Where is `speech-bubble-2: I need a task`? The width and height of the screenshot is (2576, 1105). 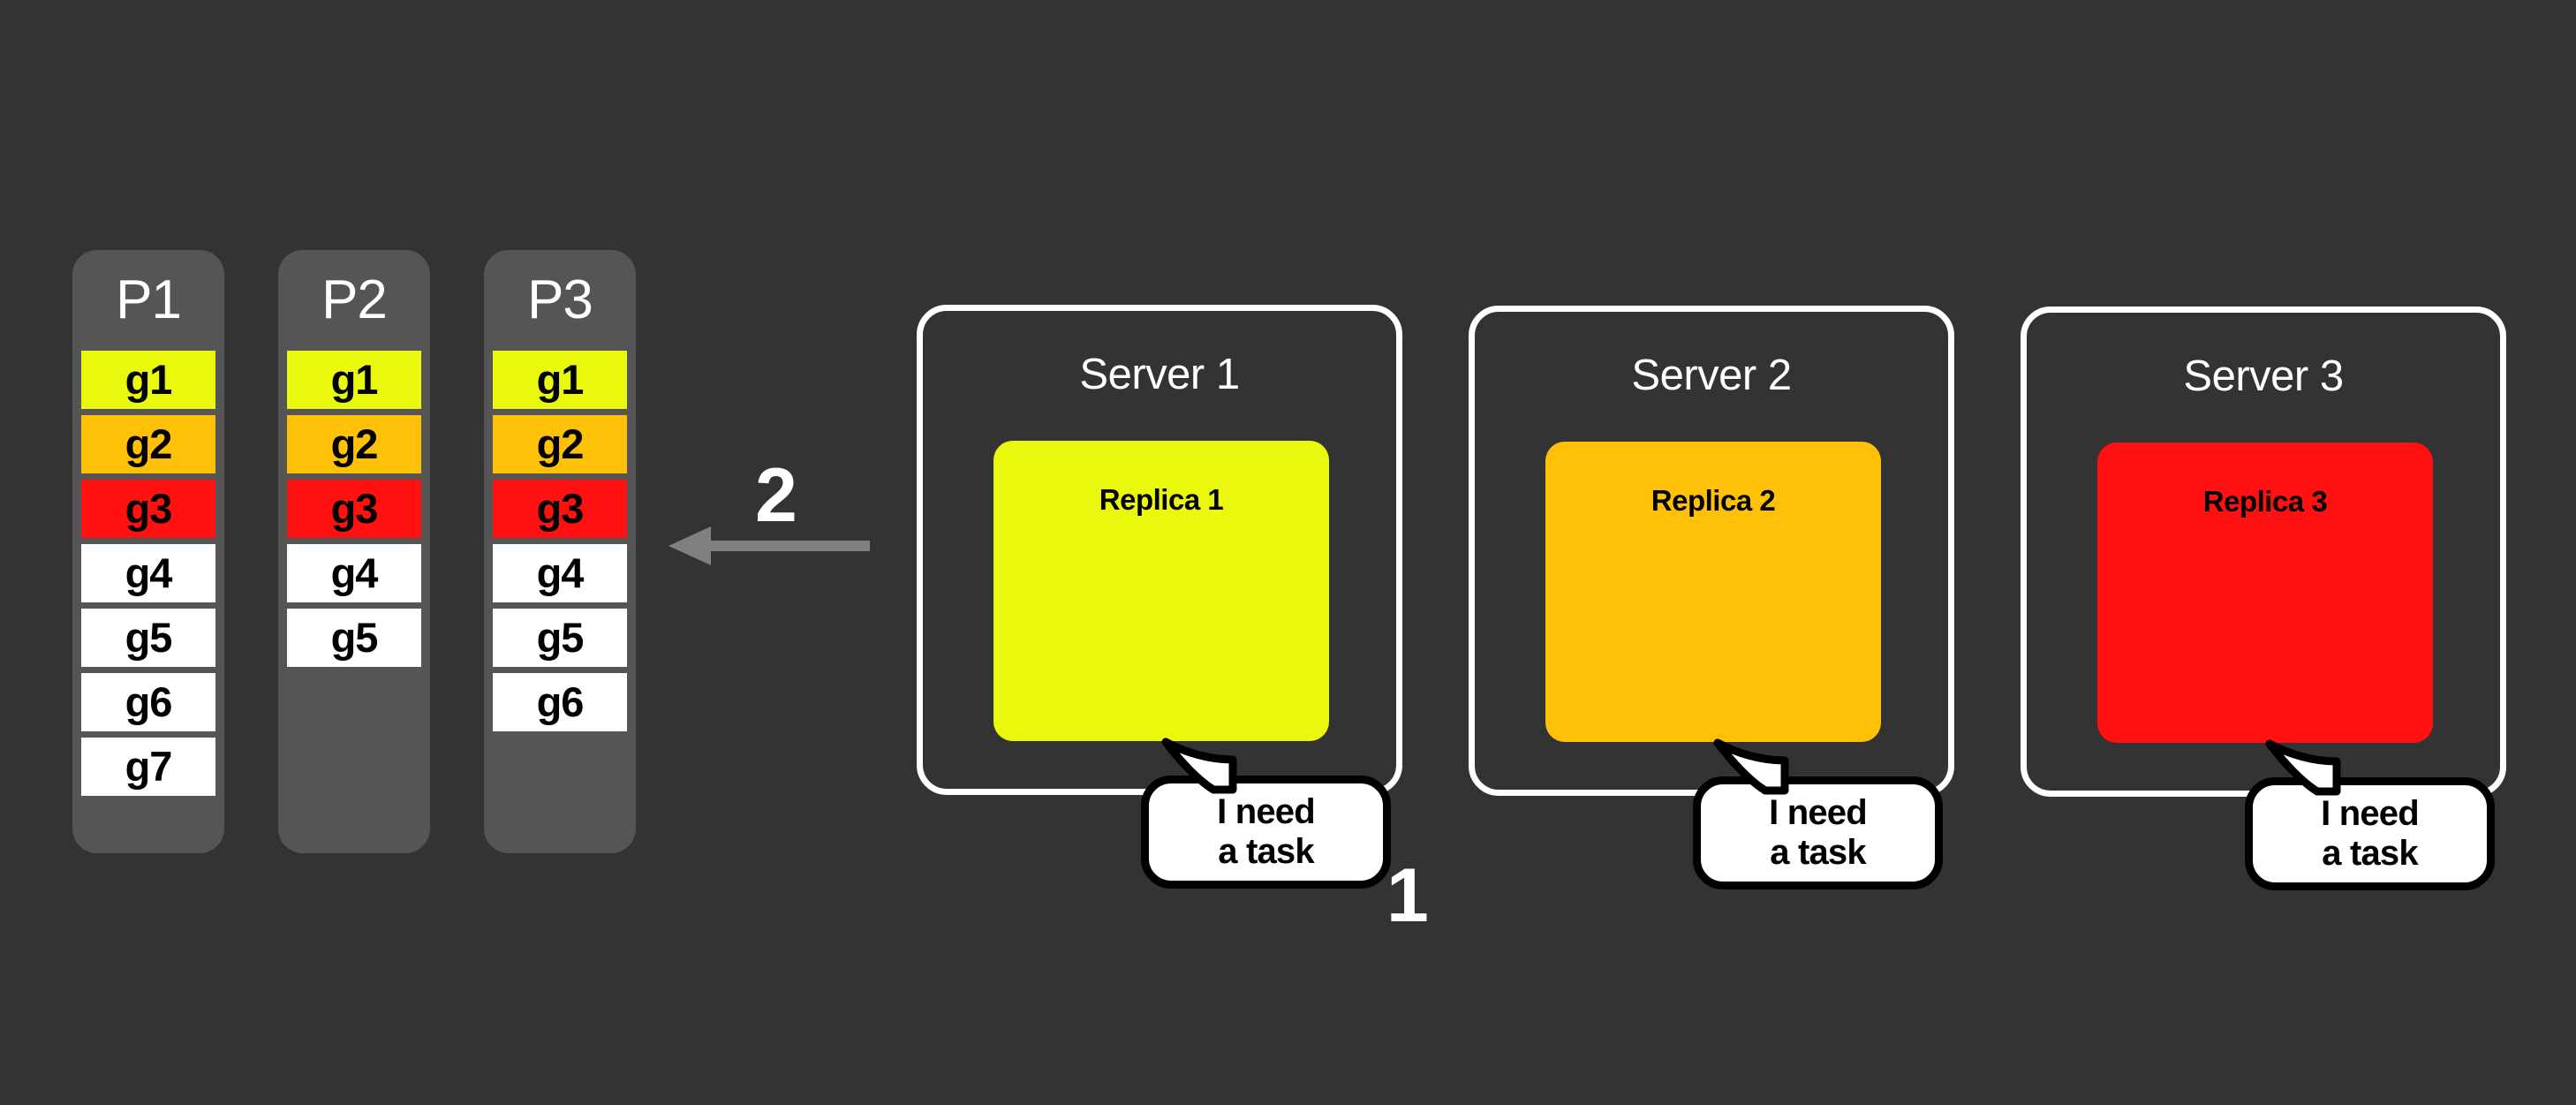
speech-bubble-2: I need a task is located at coordinates (1826, 815).